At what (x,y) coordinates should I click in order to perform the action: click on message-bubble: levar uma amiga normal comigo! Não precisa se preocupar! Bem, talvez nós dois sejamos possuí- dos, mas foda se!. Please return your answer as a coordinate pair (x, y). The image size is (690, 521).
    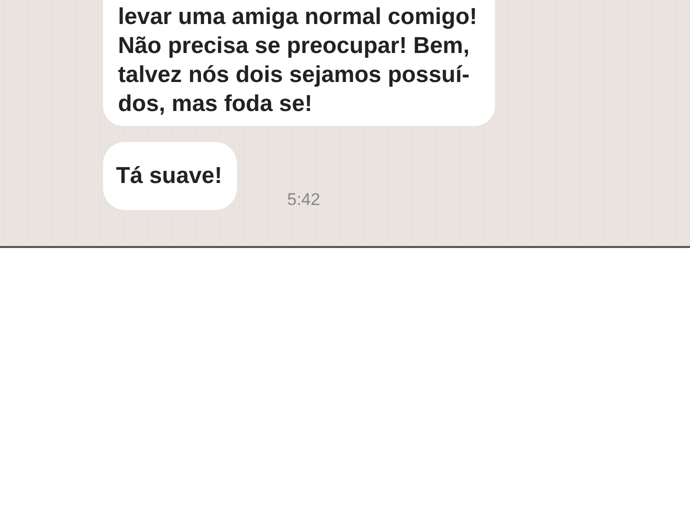
    Looking at the image, I should click on (299, 63).